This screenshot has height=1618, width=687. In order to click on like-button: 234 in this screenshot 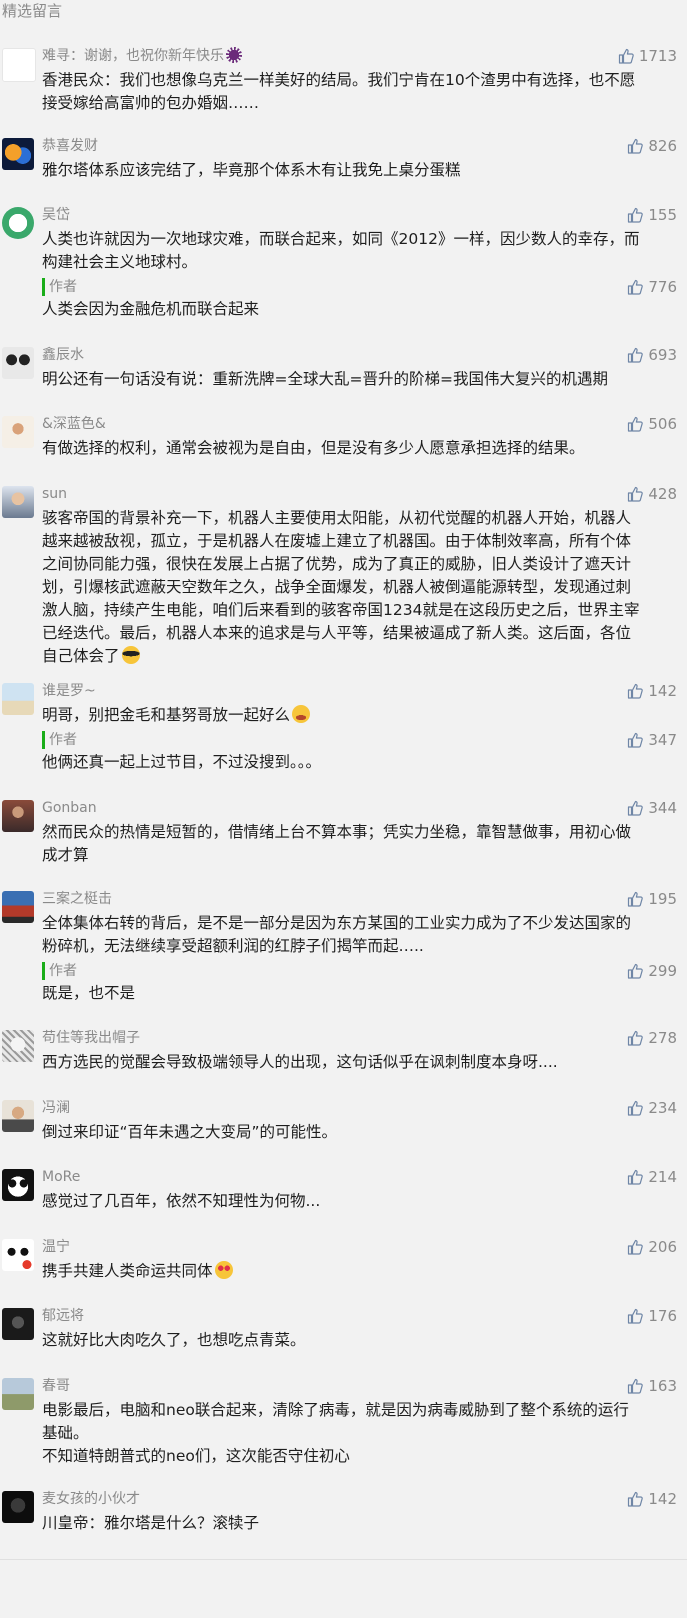, I will do `click(652, 1108)`.